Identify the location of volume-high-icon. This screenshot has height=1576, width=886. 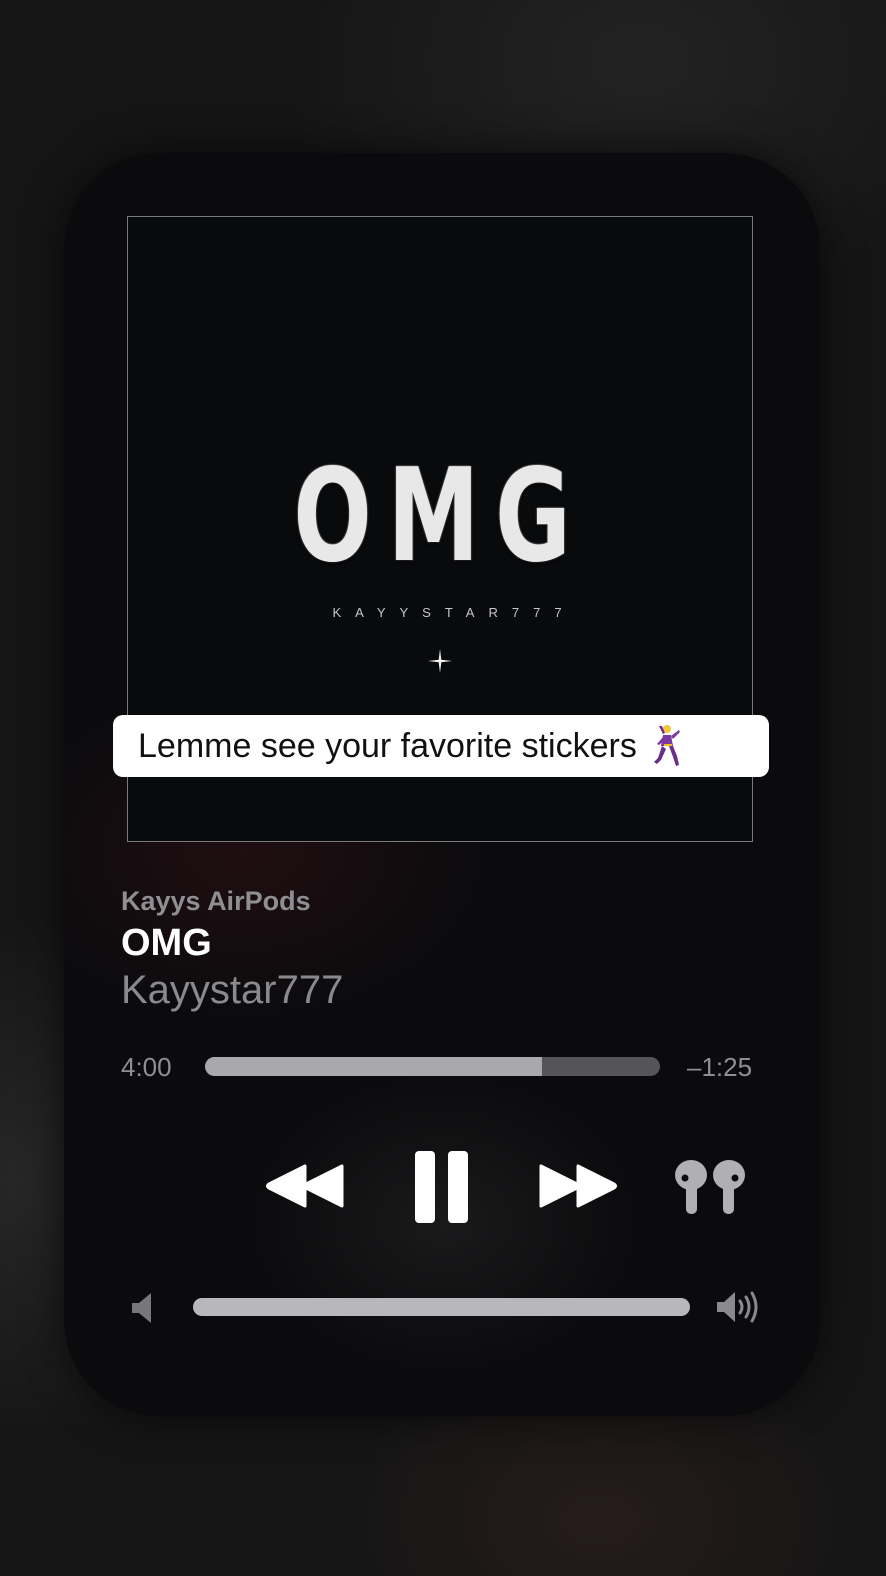
(737, 1307).